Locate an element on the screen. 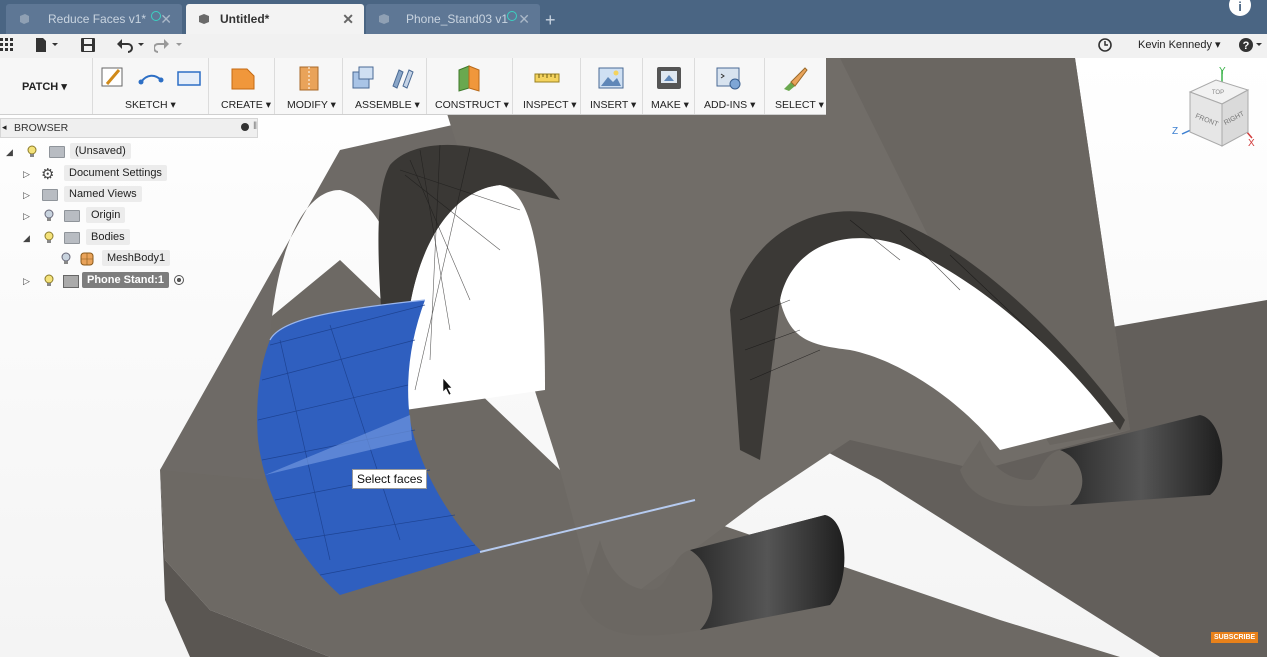 Image resolution: width=1267 pixels, height=657 pixels. select-faces-tooltip: Select faces is located at coordinates (390, 479).